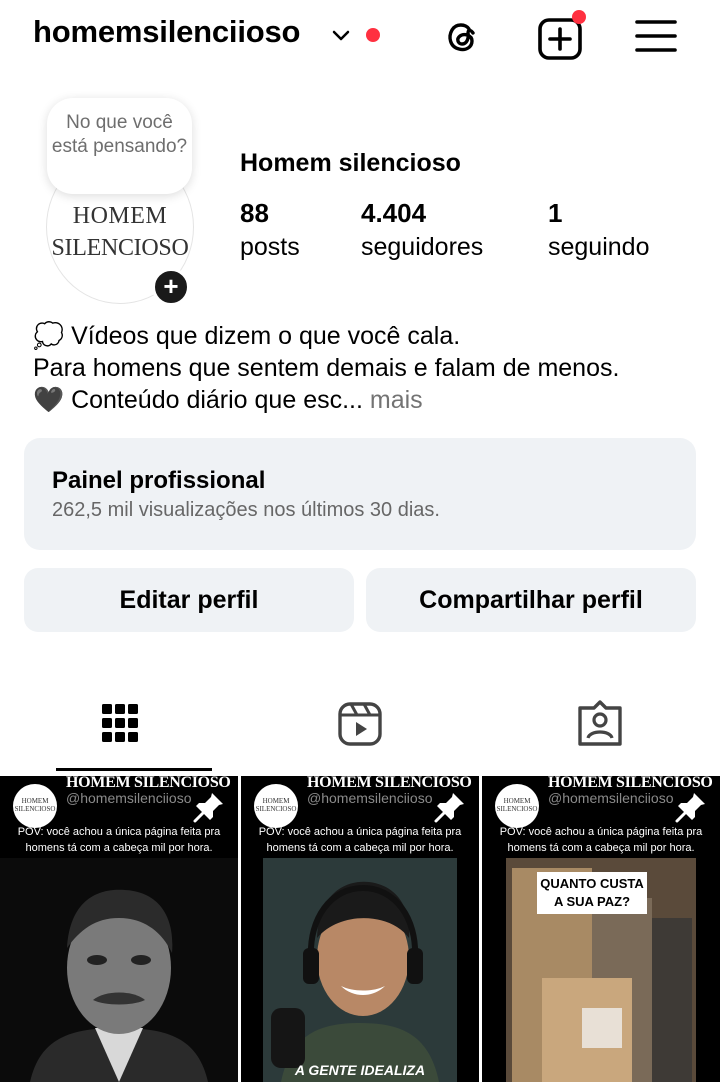 Image resolution: width=720 pixels, height=1082 pixels. I want to click on tagged-icon, so click(600, 724).